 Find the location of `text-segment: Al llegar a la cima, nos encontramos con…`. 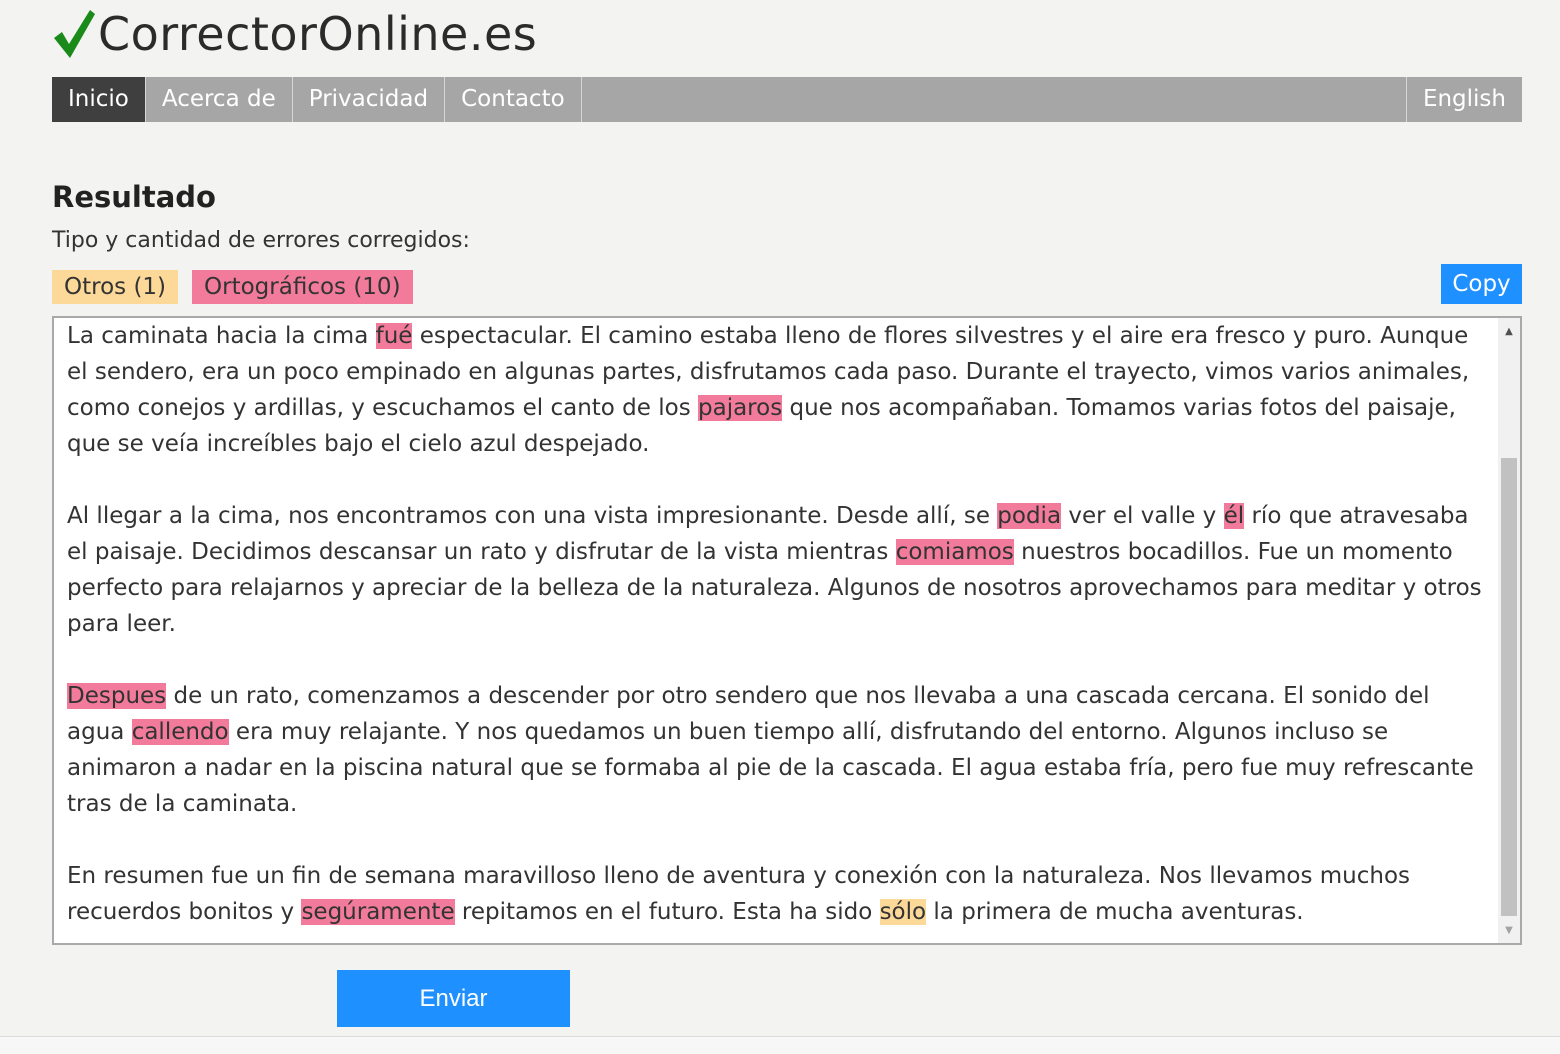

text-segment: Al llegar a la cima, nos encontramos con… is located at coordinates (532, 516).